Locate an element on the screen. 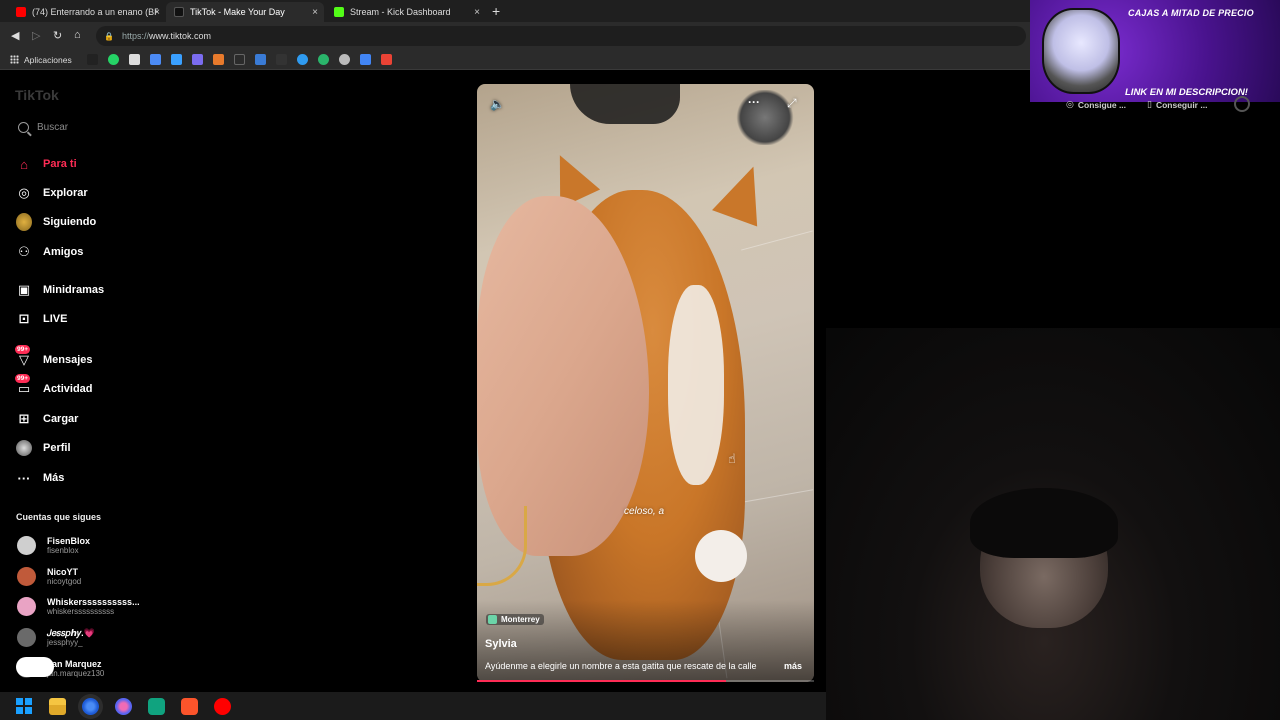 This screenshot has height=720, width=1280. nav-minidramas: ▣ Minidramas is located at coordinates (60, 290).